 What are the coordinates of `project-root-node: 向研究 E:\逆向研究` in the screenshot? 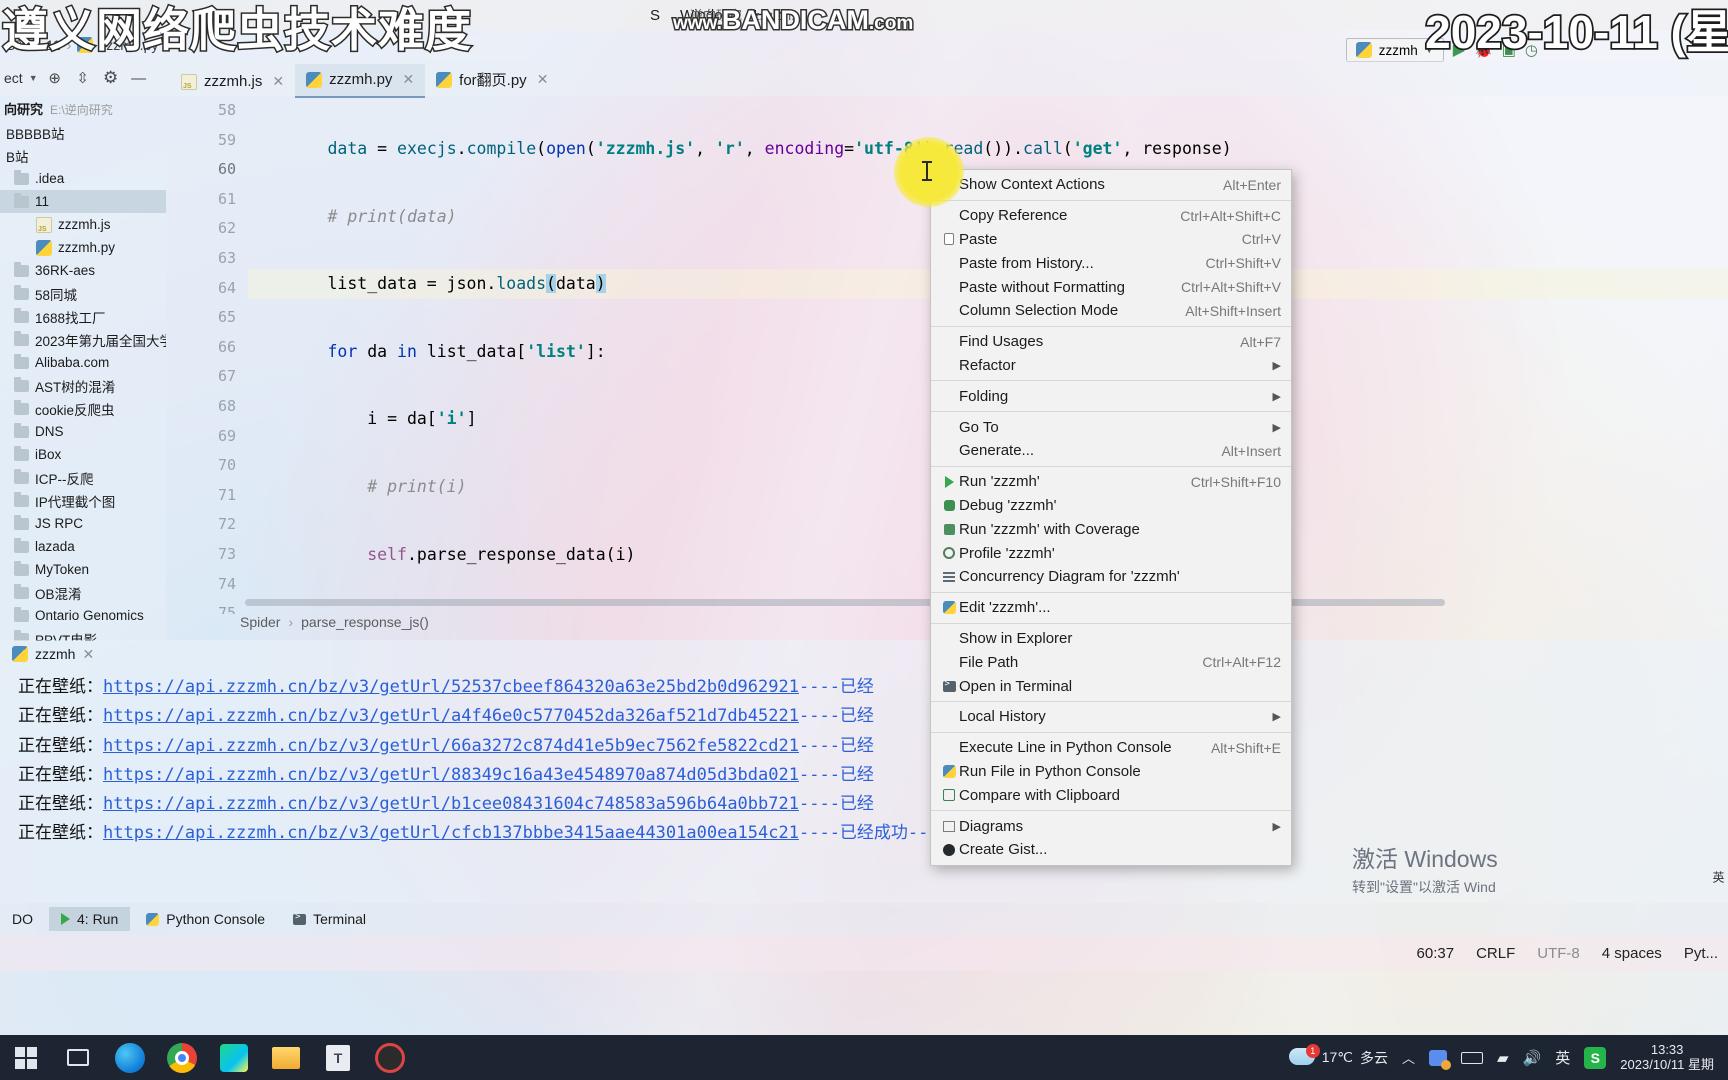 It's located at (83, 108).